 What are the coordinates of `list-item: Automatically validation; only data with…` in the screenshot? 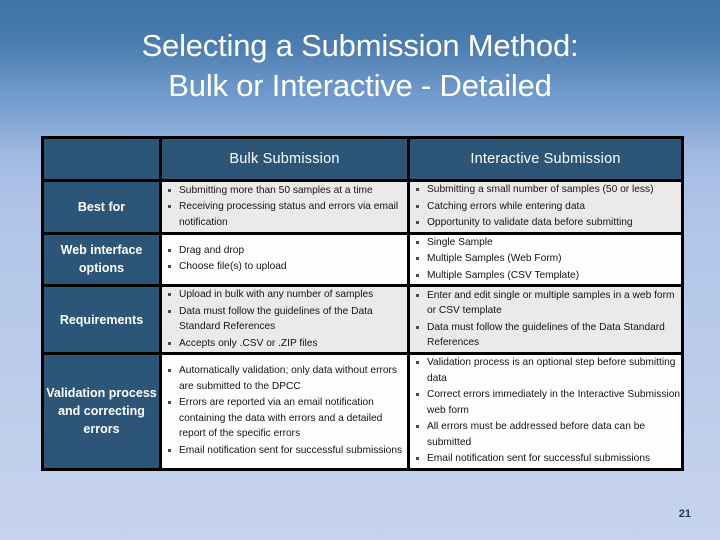 It's located at (284, 378).